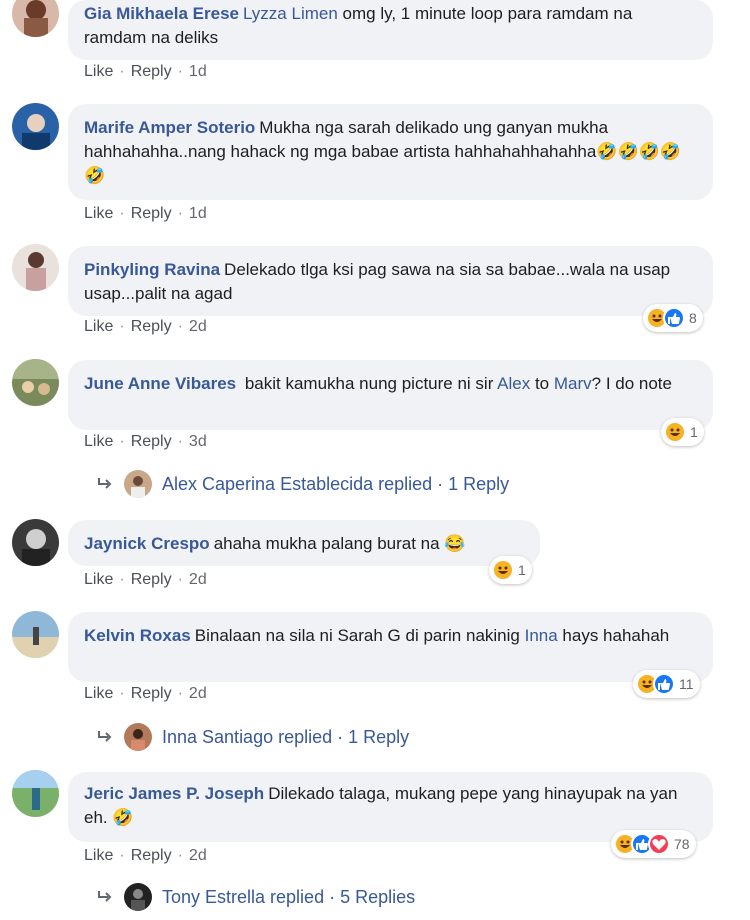 The height and width of the screenshot is (920, 750). I want to click on replies-summary: Tony Estrella replied · 5 Replies, so click(288, 897).